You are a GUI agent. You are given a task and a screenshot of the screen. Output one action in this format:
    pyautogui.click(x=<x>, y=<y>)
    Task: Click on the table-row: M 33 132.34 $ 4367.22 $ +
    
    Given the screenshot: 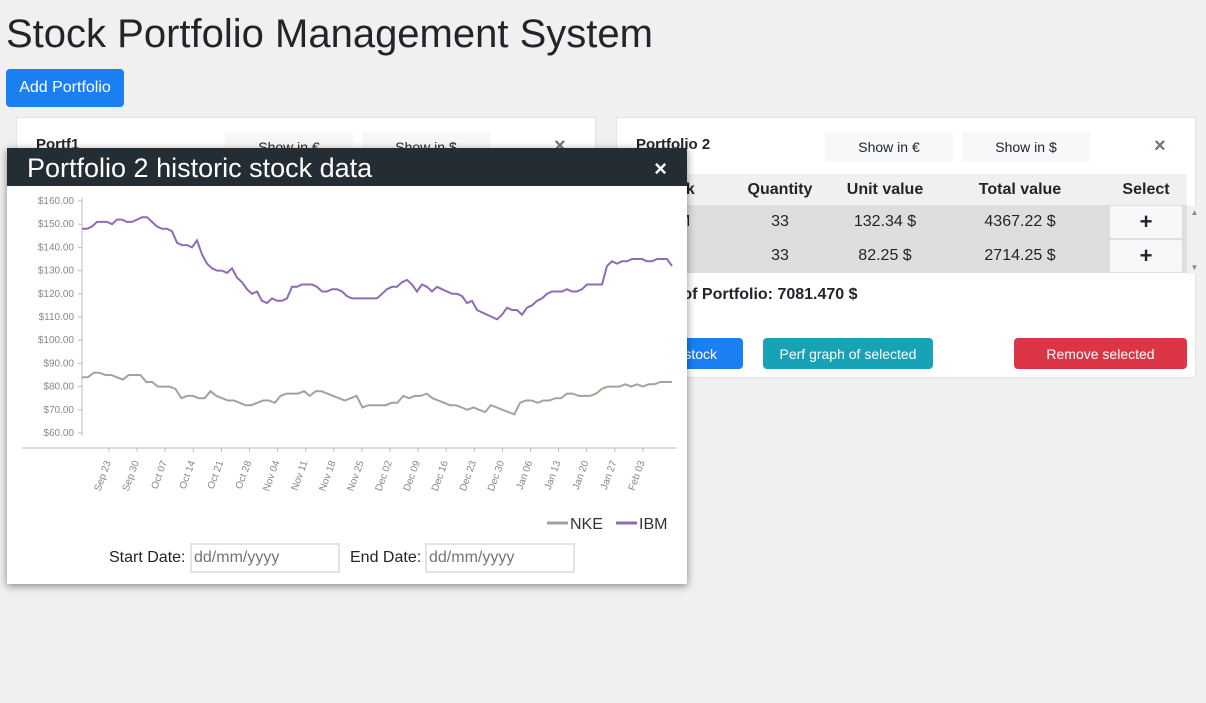 What is the action you would take?
    pyautogui.click(x=912, y=222)
    